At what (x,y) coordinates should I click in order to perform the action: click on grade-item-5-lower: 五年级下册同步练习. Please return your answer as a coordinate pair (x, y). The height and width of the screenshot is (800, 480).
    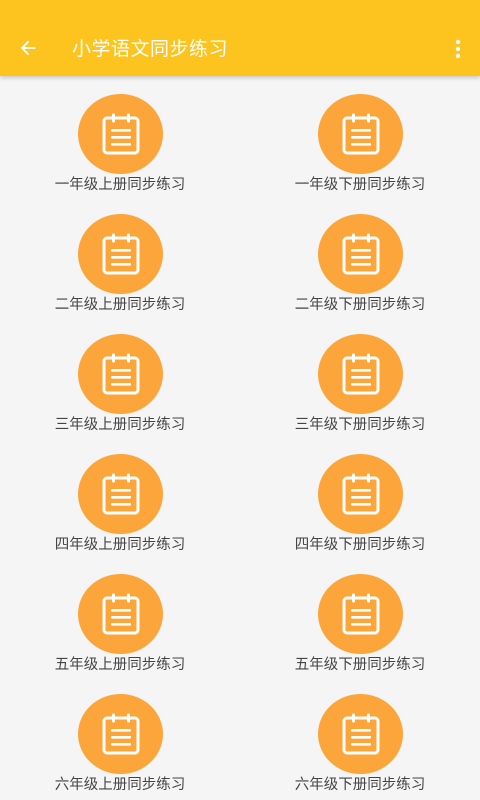
    Looking at the image, I should click on (360, 616).